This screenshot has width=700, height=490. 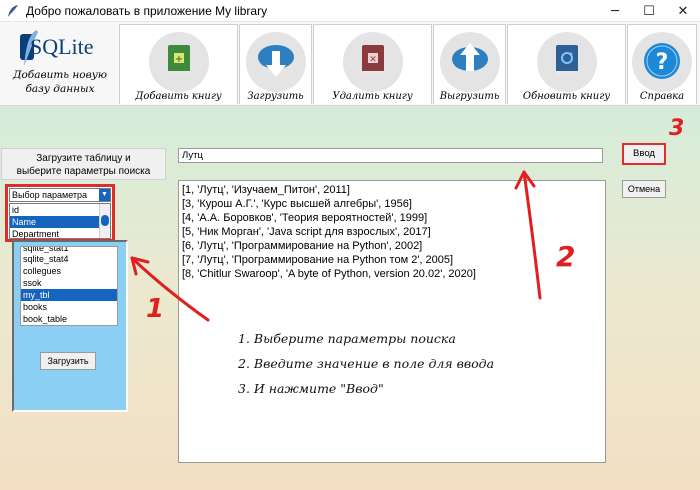 What do you see at coordinates (390, 155) in the screenshot?
I see `search-input: Лутц` at bounding box center [390, 155].